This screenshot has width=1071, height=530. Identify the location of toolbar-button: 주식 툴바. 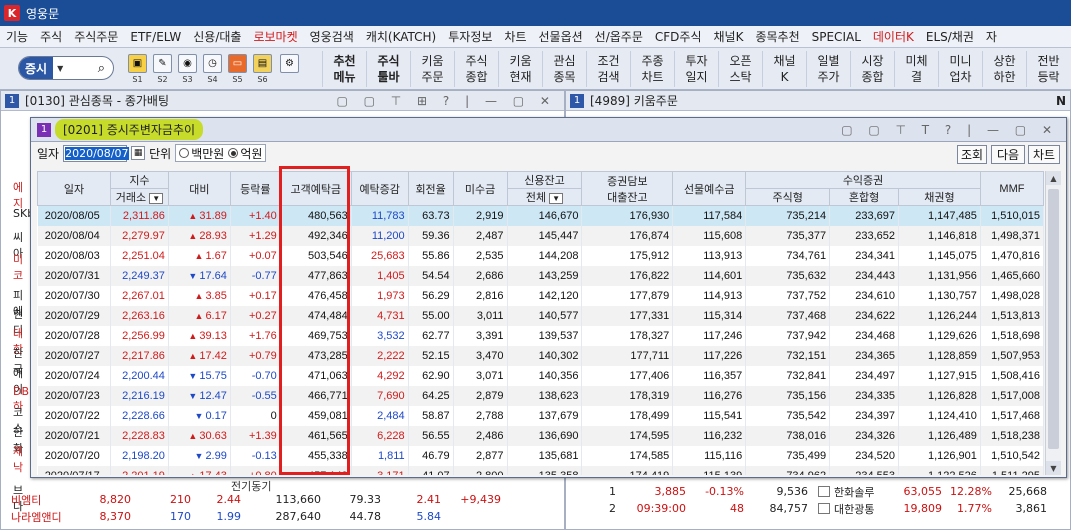
(388, 69).